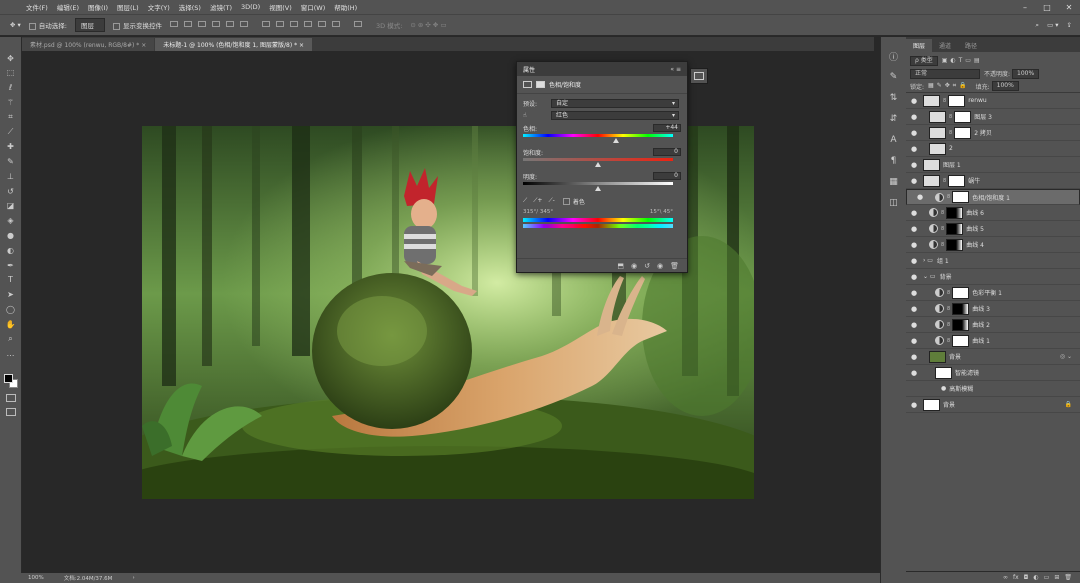  I want to click on mode-3d-icons: ⊙ ⊛ ✣ ✥ ▭, so click(428, 25).